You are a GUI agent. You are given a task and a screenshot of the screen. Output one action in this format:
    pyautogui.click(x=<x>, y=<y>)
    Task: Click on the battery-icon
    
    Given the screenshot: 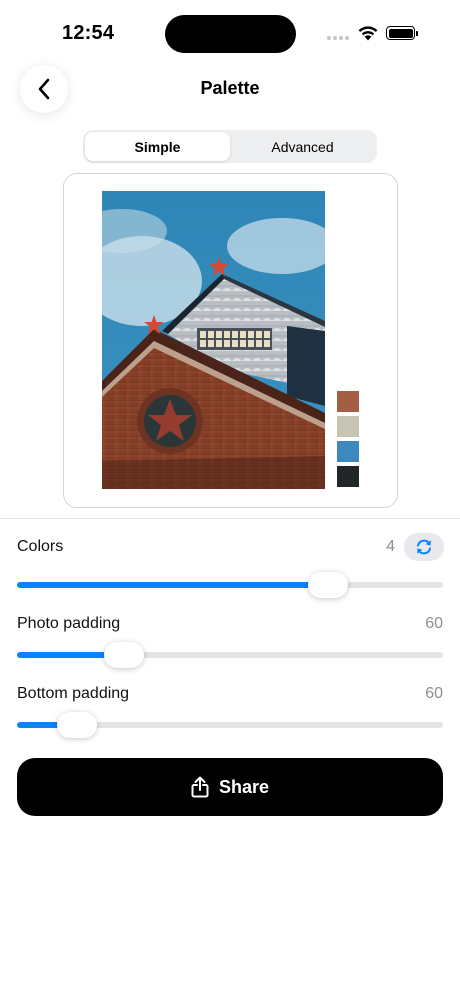 What is the action you would take?
    pyautogui.click(x=402, y=33)
    